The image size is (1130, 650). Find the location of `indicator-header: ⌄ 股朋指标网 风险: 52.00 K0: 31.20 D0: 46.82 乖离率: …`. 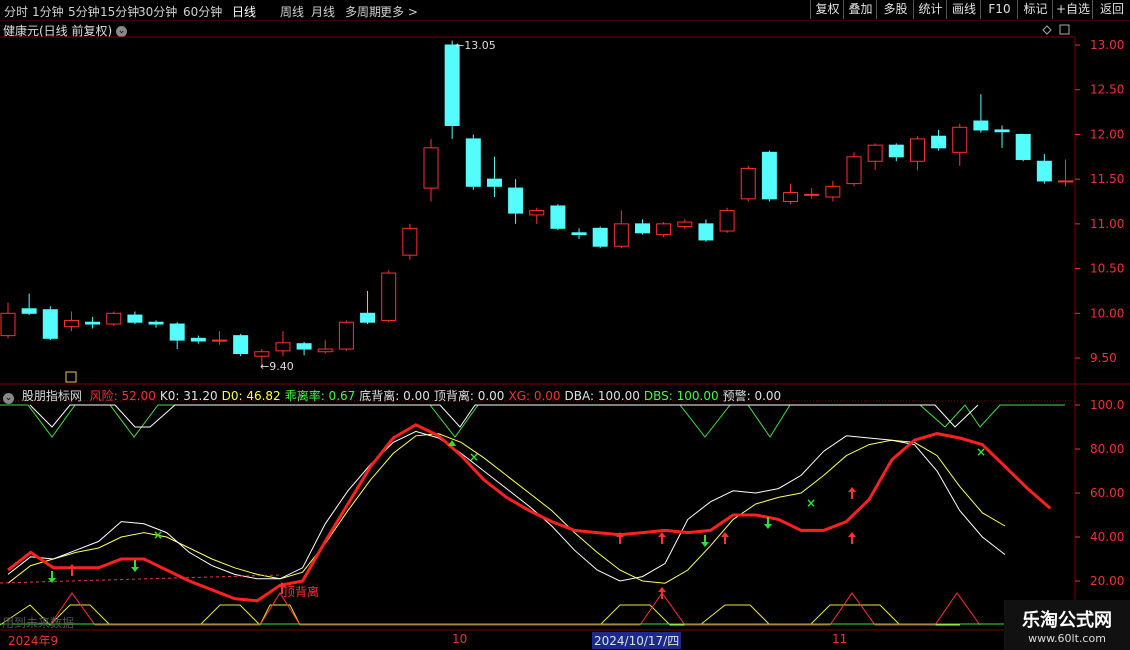

indicator-header: ⌄ 股朋指标网 风险: 52.00 K0: 31.20 D0: 46.82 乖离率: … is located at coordinates (396, 395).